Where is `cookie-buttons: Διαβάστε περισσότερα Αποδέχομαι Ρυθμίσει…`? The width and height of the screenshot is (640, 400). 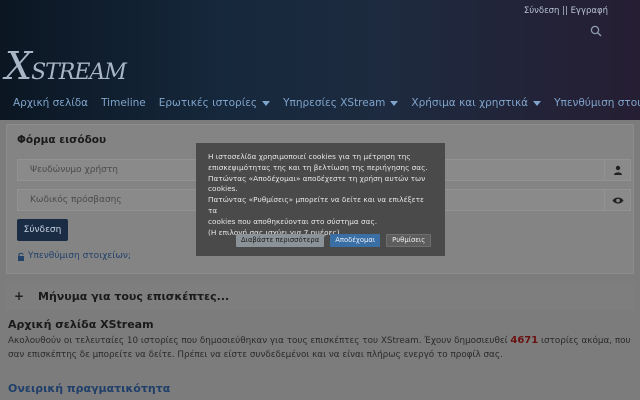 cookie-buttons: Διαβάστε περισσότερα Αποδέχομαι Ρυθμίσει… is located at coordinates (334, 240).